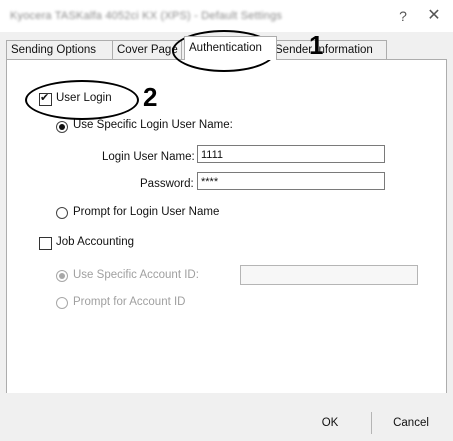 This screenshot has height=441, width=453. I want to click on login-user-name-label: Login User Name:, so click(148, 157).